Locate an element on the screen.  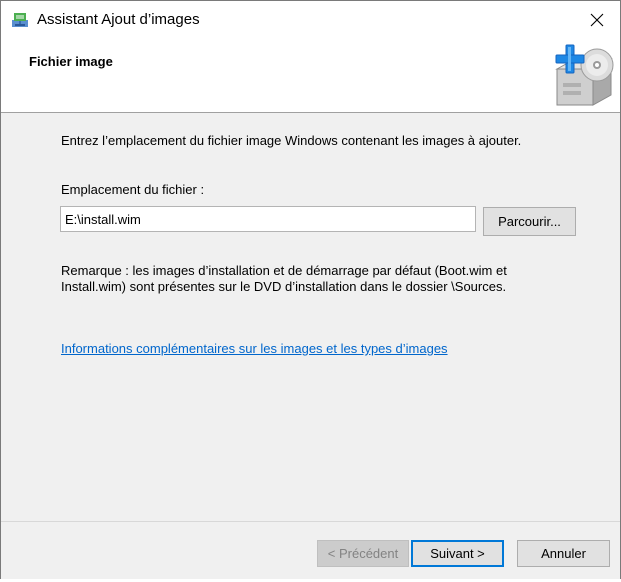
previous-button: < Précédent is located at coordinates (363, 553).